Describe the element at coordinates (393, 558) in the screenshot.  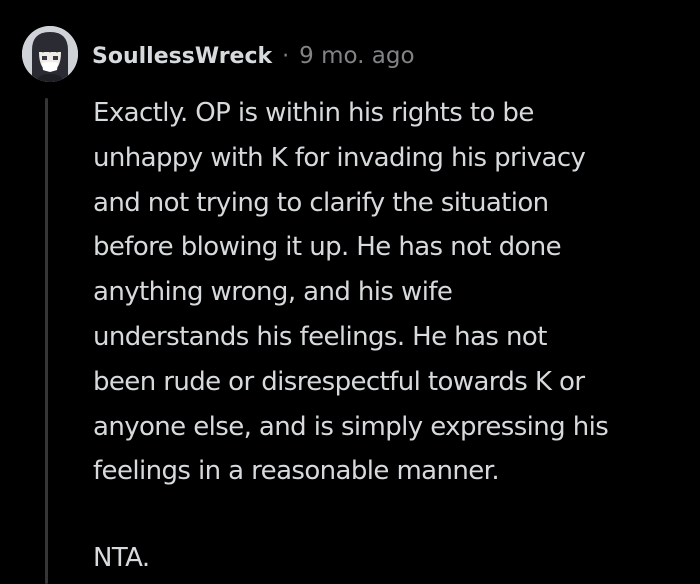
I see `comment-paragraph: NTA.` at that location.